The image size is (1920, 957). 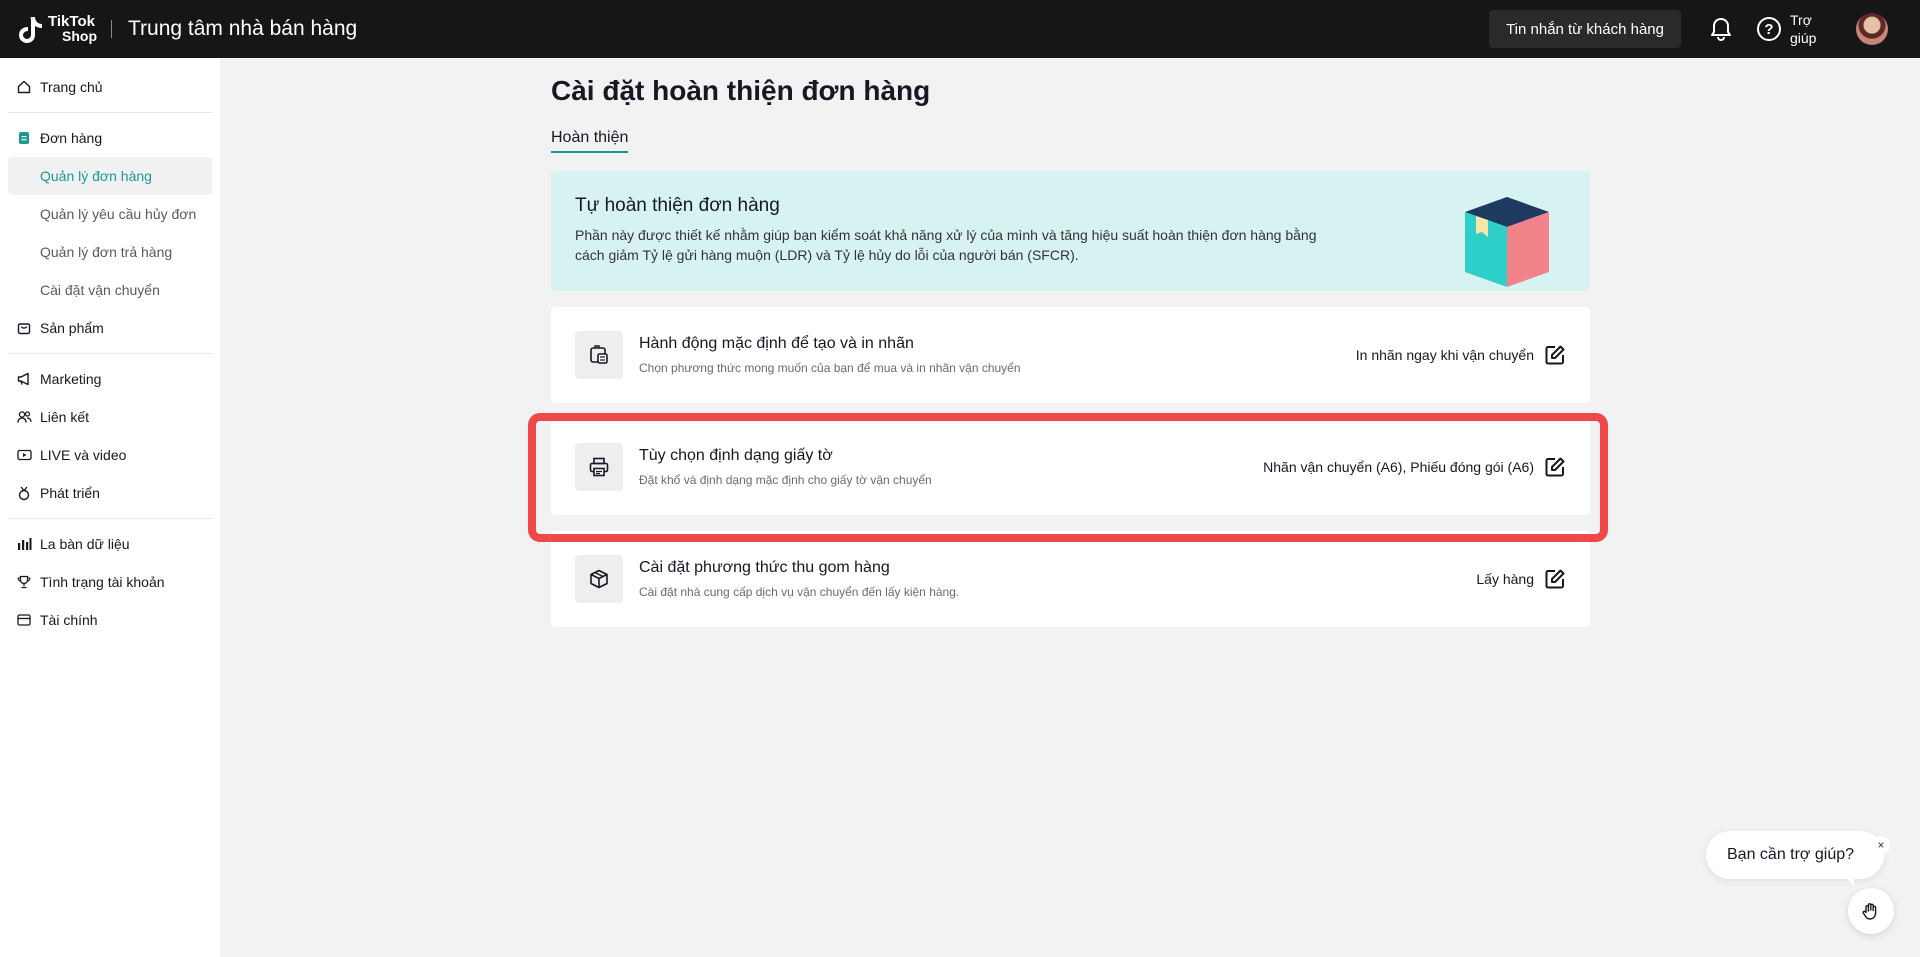 I want to click on page-title: Cài đặt hoàn thiện đơn hàng, so click(x=741, y=90).